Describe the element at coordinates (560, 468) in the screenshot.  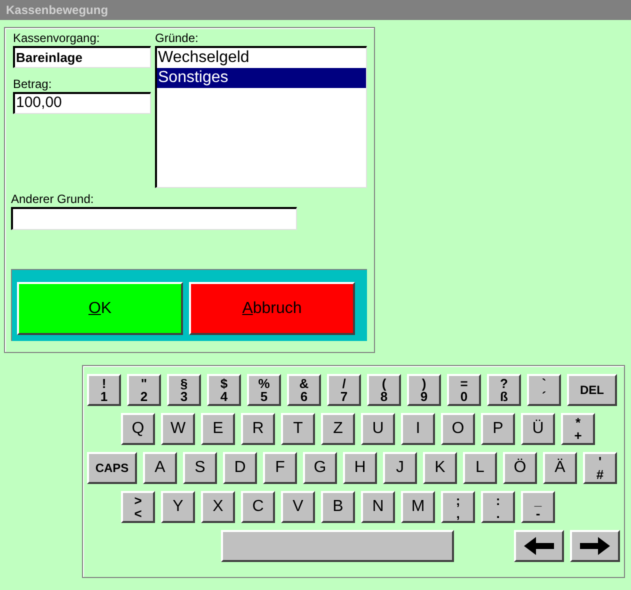
I see `keyboard-key: Ä` at that location.